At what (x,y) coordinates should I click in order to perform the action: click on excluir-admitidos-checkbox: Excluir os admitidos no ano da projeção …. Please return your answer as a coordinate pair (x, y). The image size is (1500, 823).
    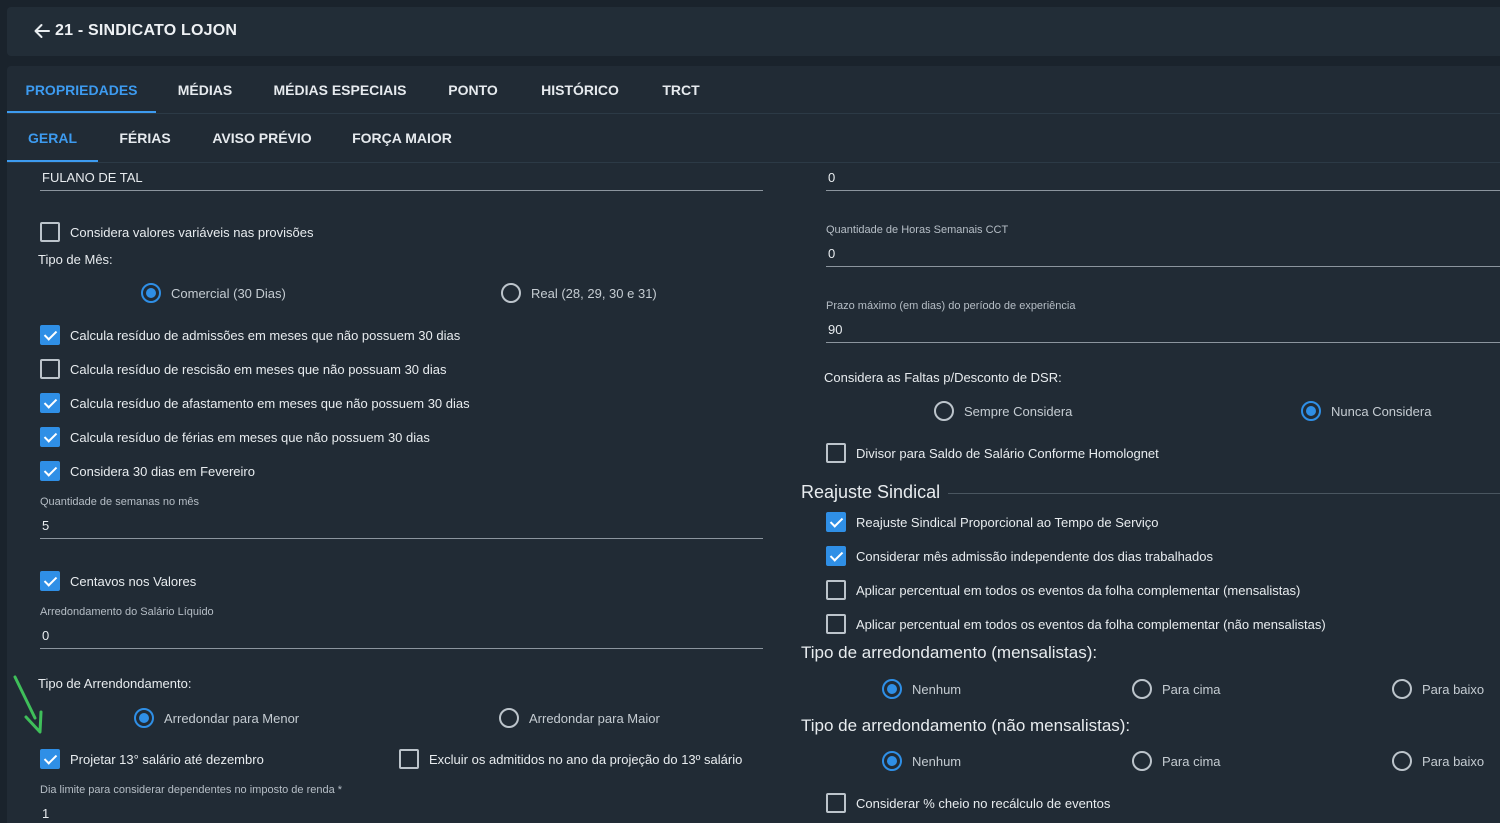
    Looking at the image, I should click on (570, 759).